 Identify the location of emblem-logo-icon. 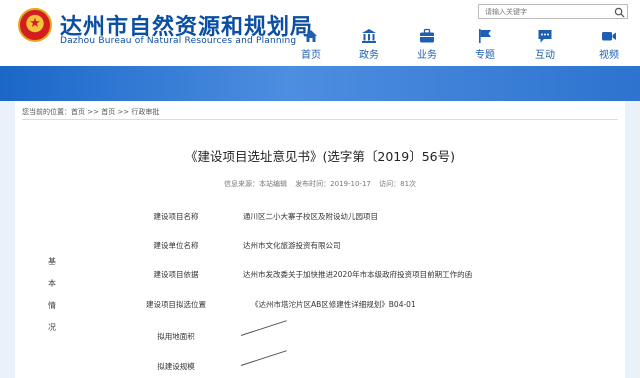
(35, 25).